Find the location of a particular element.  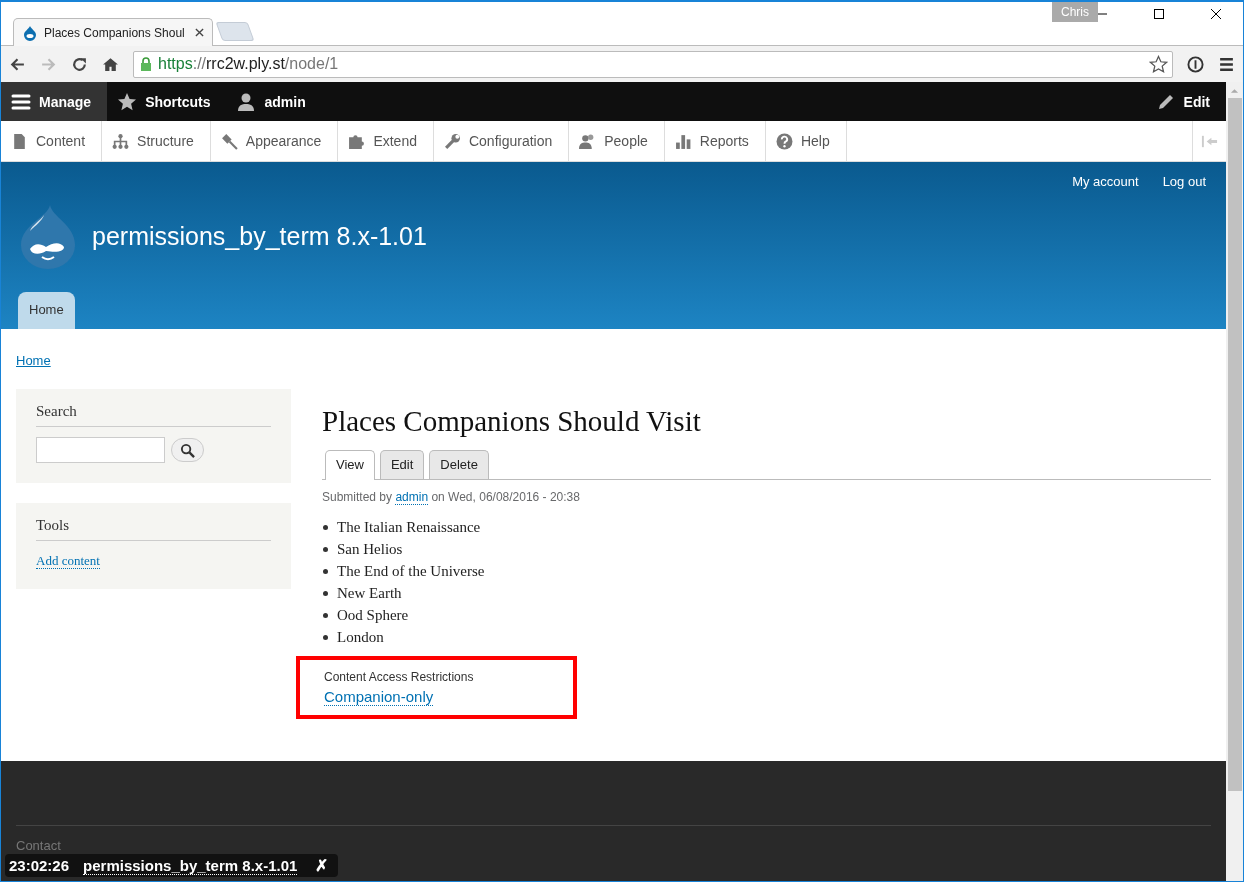

list-item: London is located at coordinates (360, 637).